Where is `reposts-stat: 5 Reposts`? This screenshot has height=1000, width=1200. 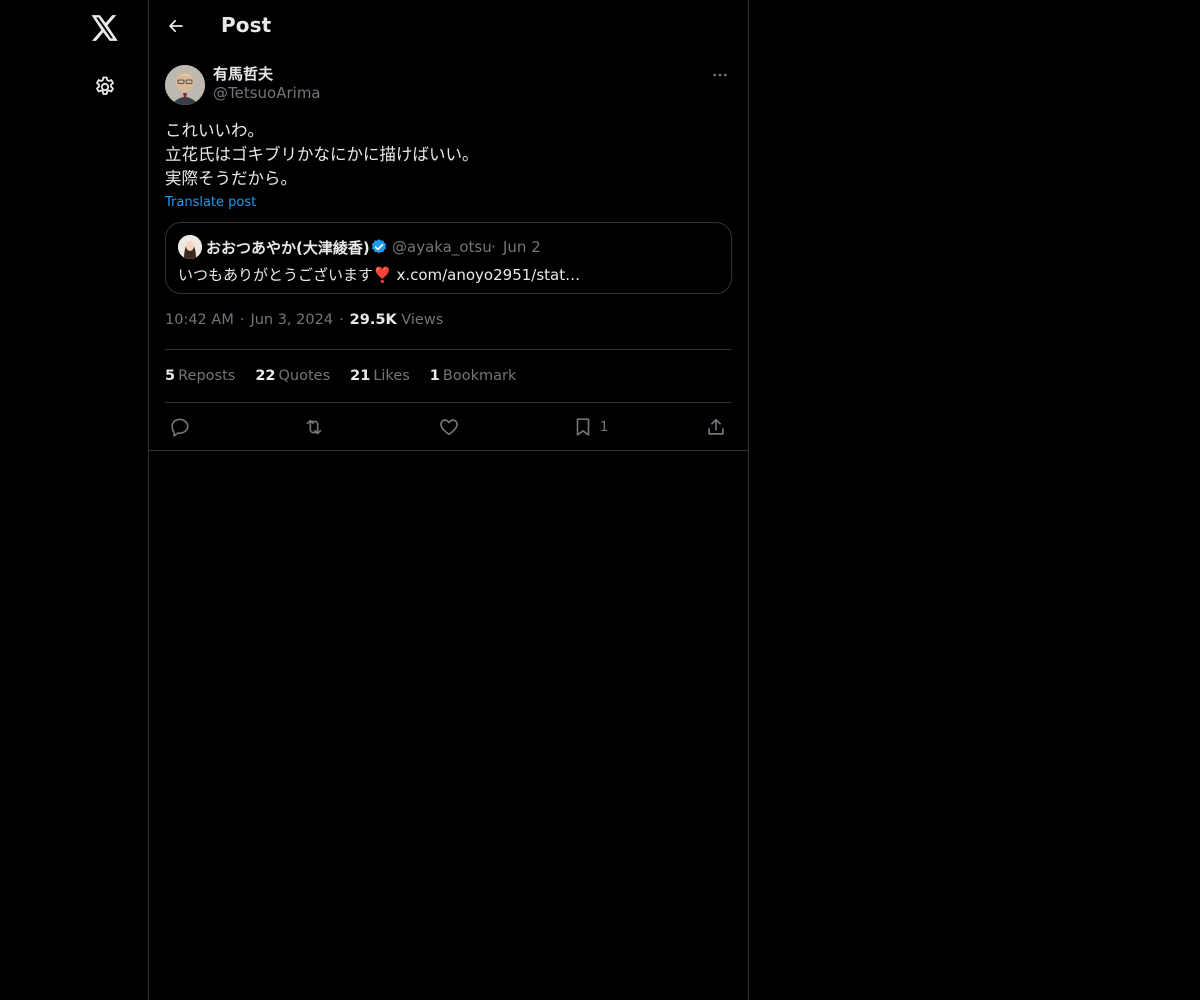 reposts-stat: 5 Reposts is located at coordinates (200, 376).